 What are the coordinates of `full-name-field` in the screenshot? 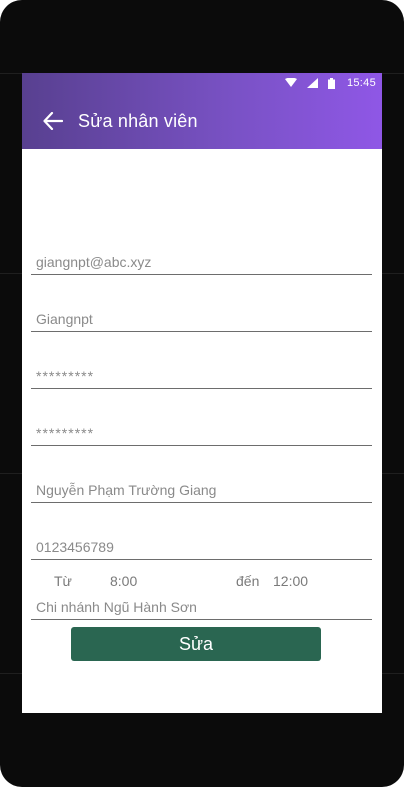 It's located at (201, 486).